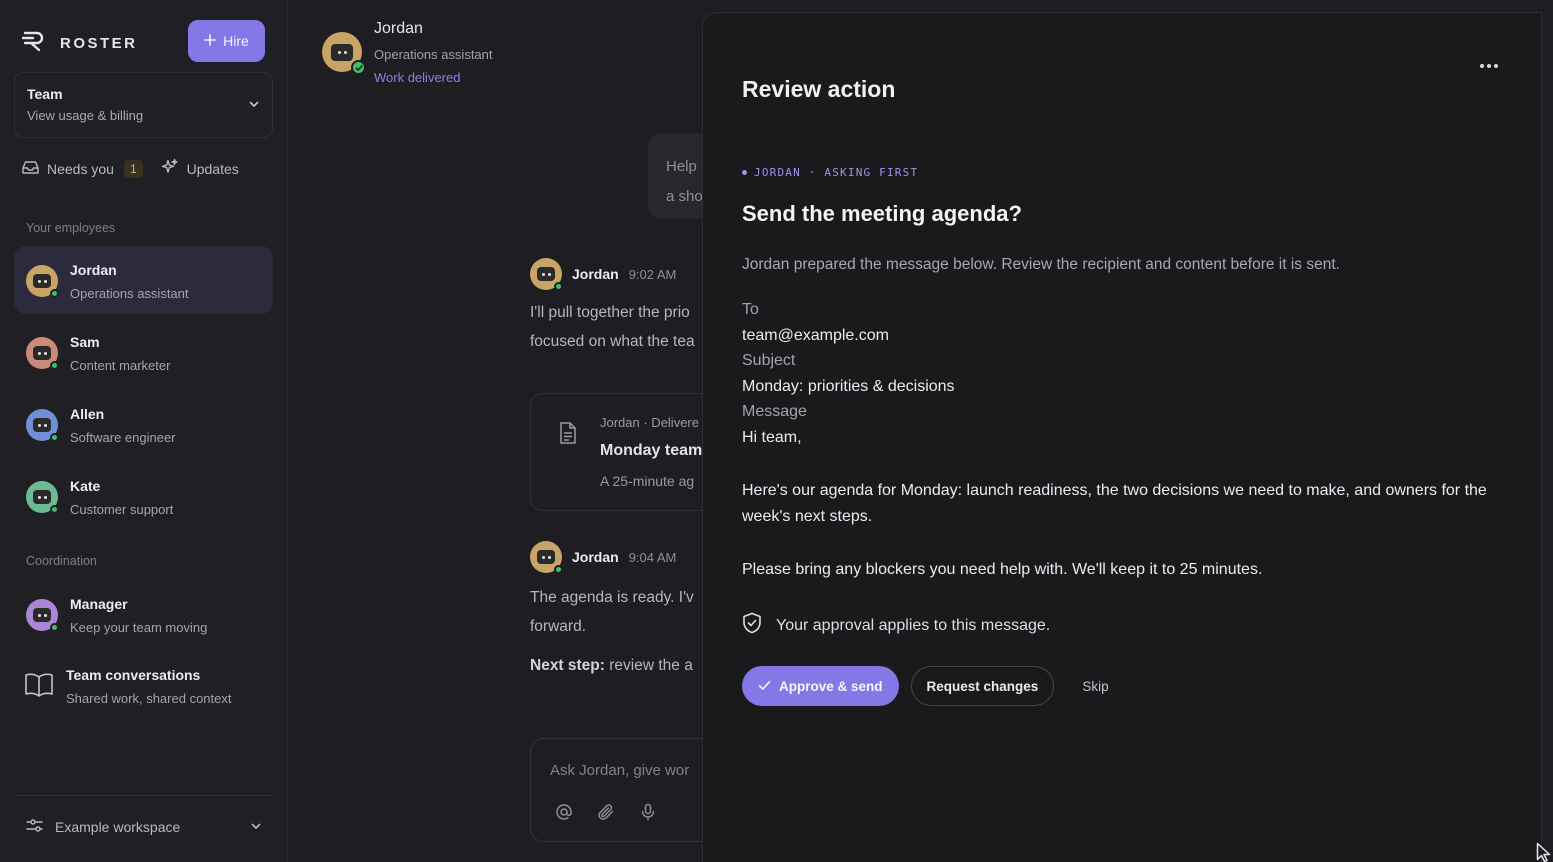 Image resolution: width=1553 pixels, height=862 pixels. What do you see at coordinates (133, 168) in the screenshot?
I see `needs-you-count-badge: 1` at bounding box center [133, 168].